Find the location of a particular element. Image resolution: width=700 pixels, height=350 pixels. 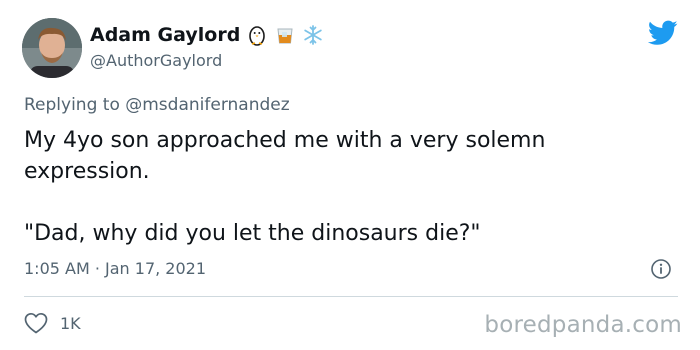

like-button: 1K is located at coordinates (52, 323).